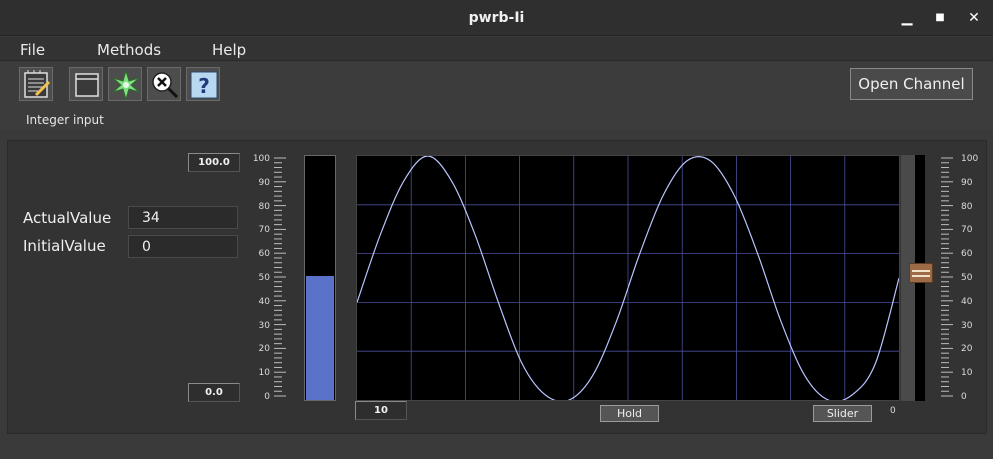 This screenshot has width=993, height=459. I want to click on zoom-reset-button, so click(164, 84).